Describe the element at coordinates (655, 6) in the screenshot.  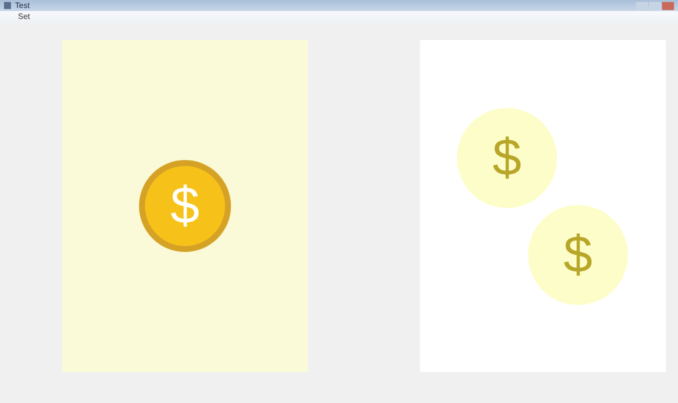
I see `maximize-button` at that location.